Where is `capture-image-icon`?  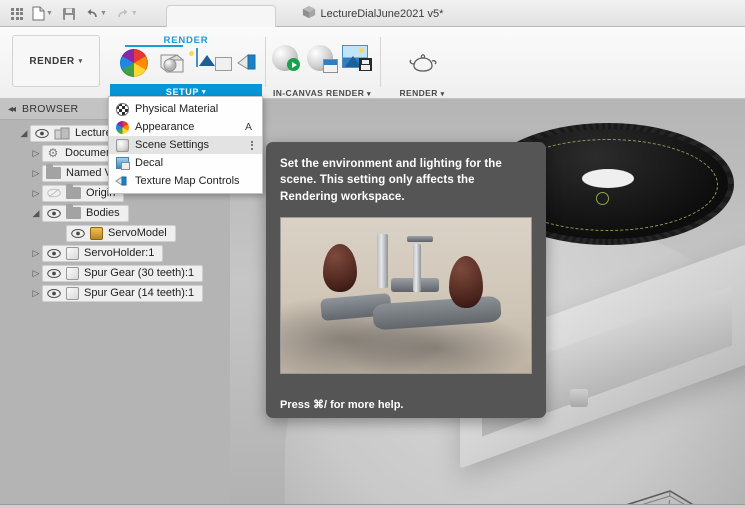
capture-image-icon is located at coordinates (357, 58).